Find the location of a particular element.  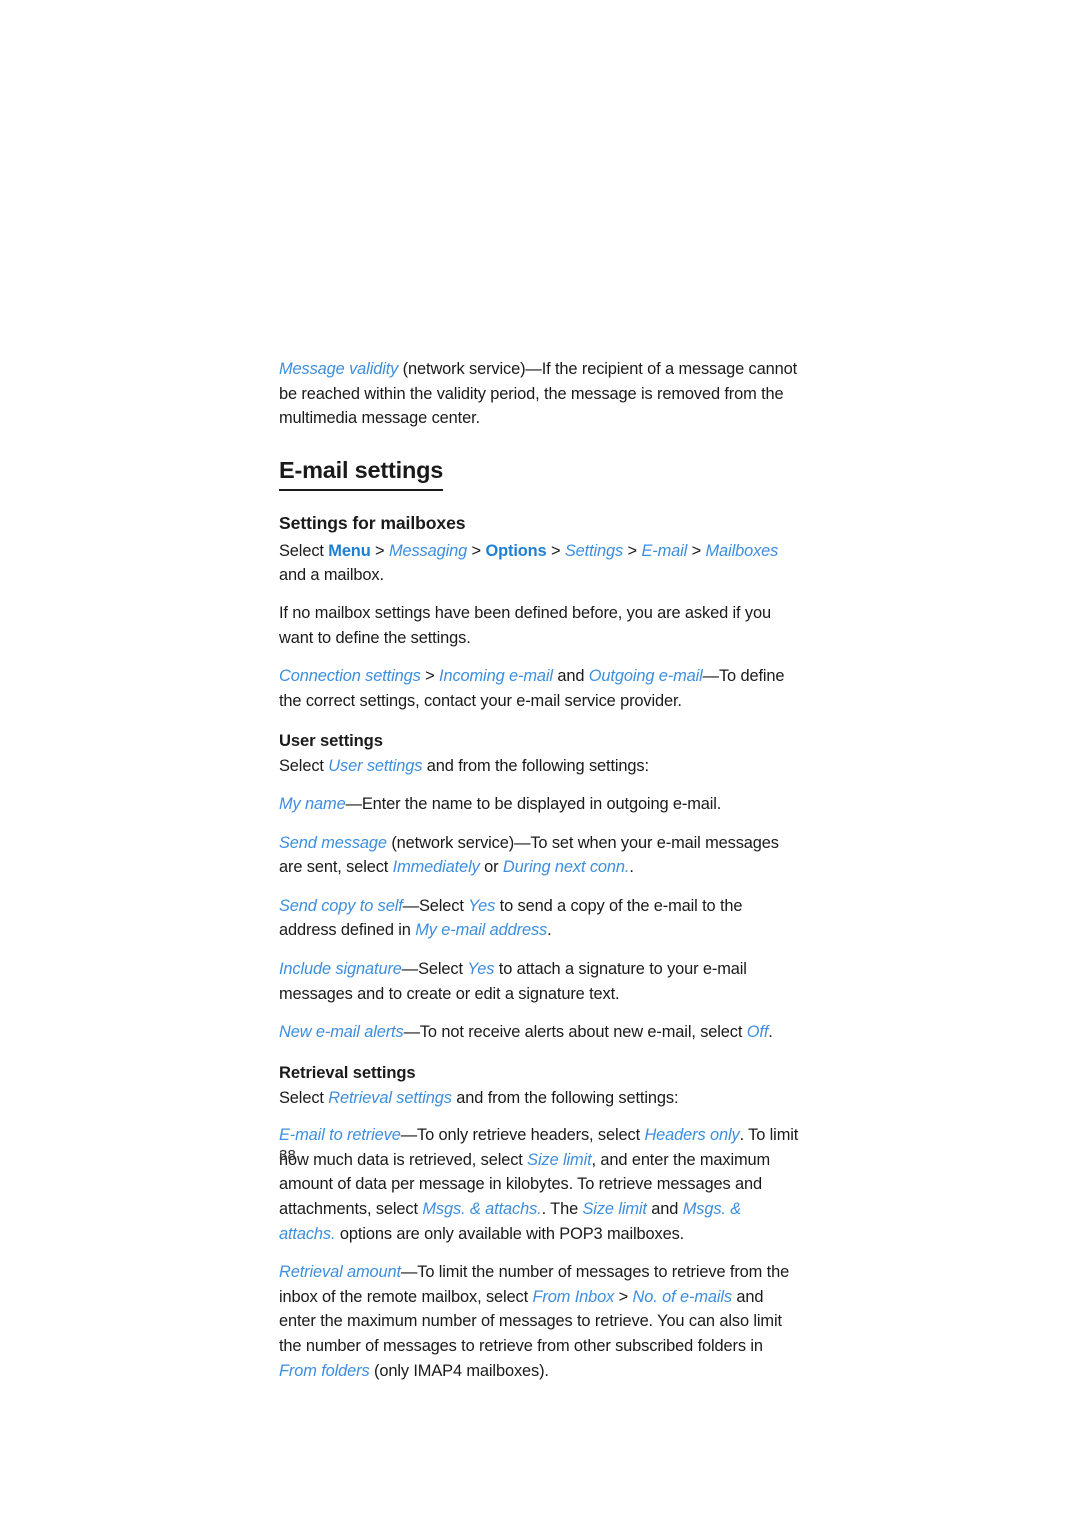

option-off: Off is located at coordinates (757, 1032).